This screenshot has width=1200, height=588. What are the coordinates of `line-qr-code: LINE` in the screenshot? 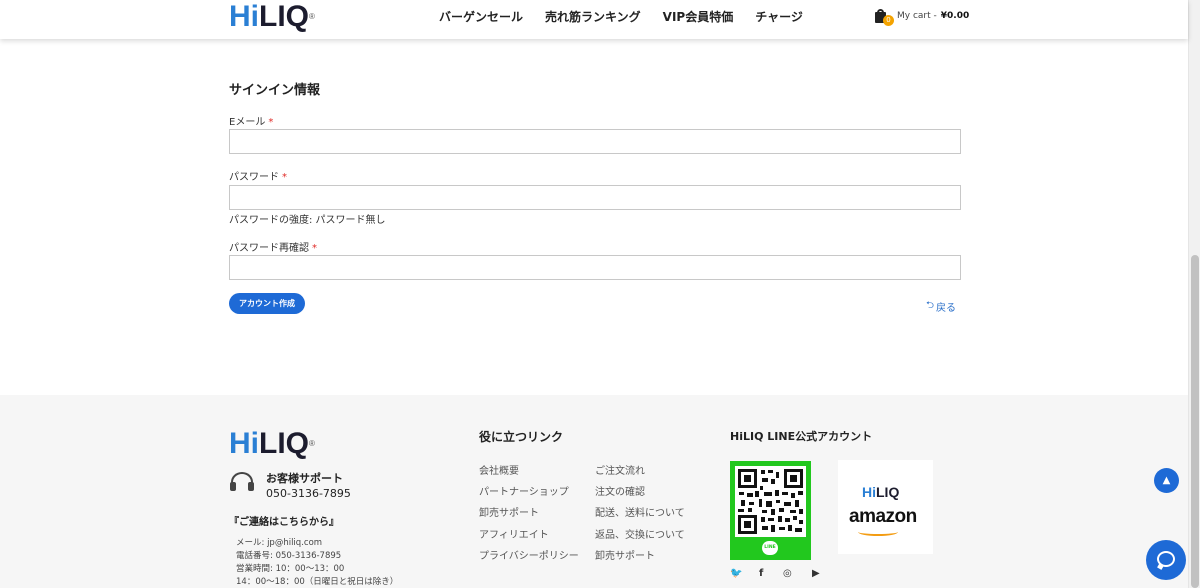 It's located at (770, 510).